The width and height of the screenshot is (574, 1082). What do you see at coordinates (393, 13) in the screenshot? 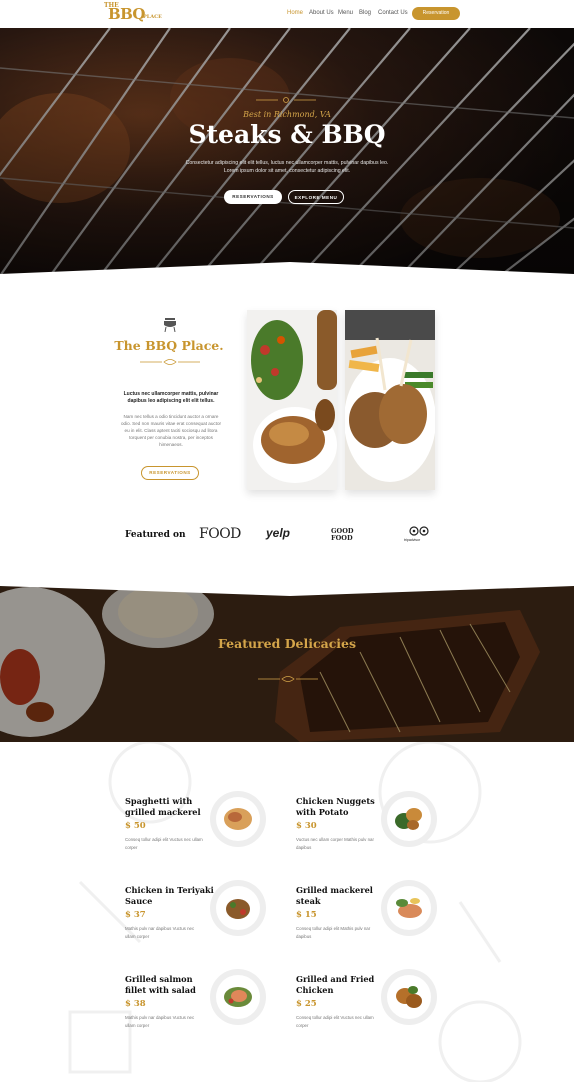
I see `nav-link-contact: Contact Us` at bounding box center [393, 13].